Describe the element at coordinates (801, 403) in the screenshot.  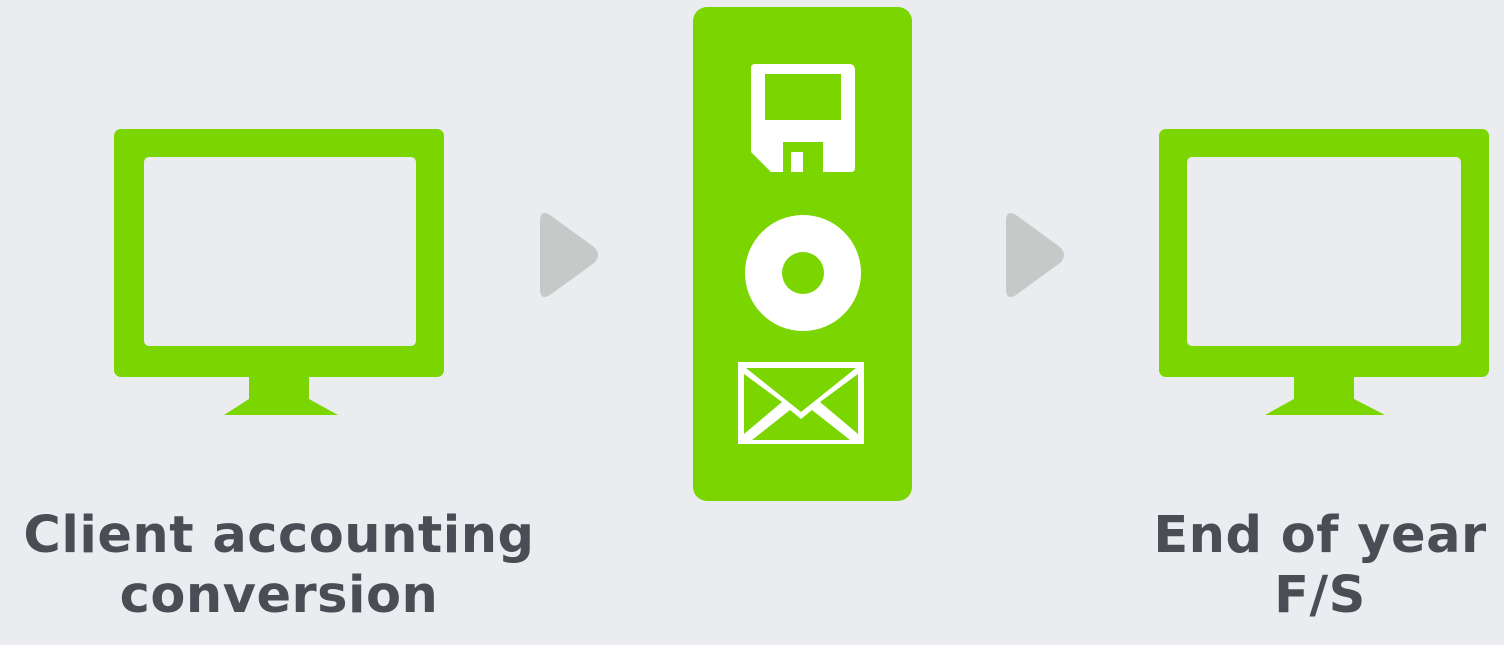
I see `envelope-icon` at that location.